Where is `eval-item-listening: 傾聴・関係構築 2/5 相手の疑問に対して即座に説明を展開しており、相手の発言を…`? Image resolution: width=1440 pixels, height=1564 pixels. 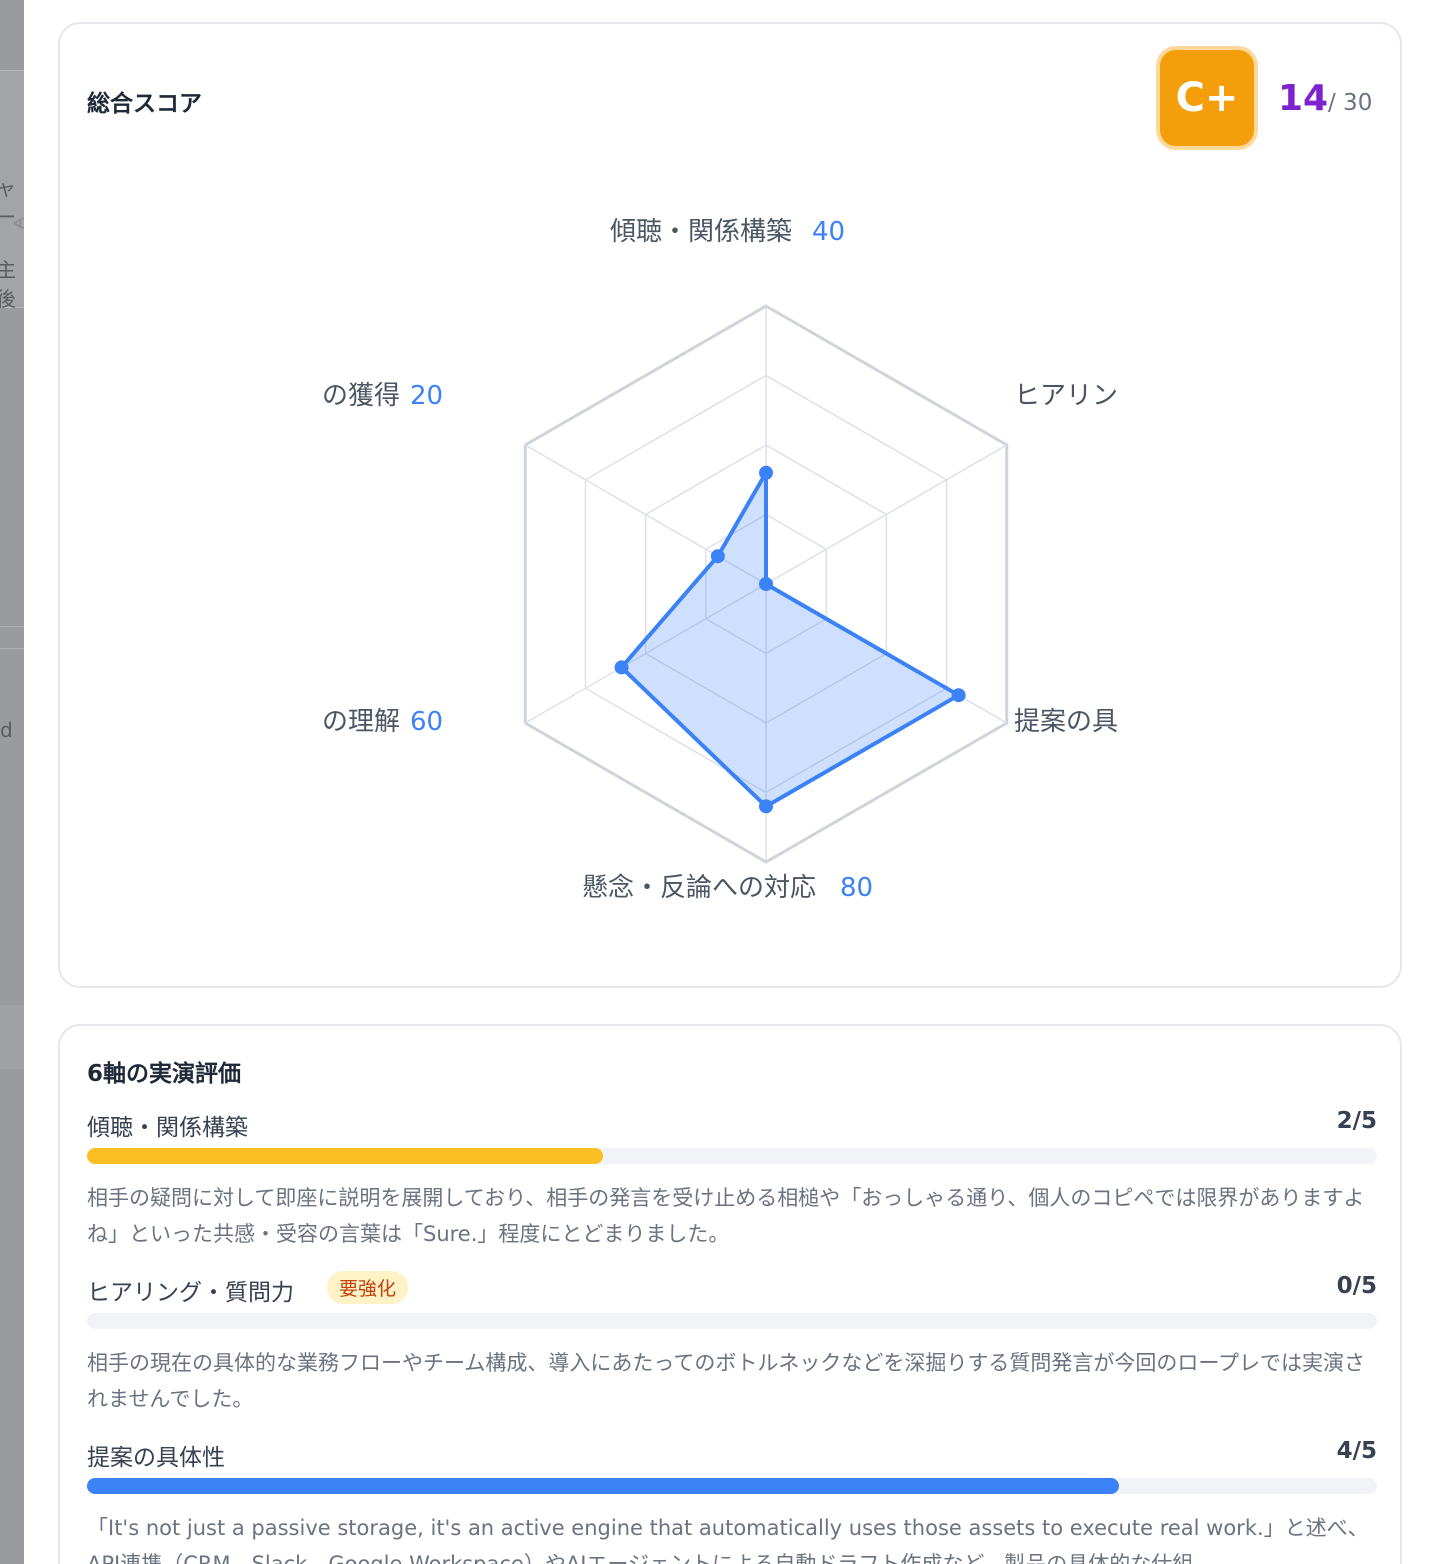
eval-item-listening: 傾聴・関係構築 2/5 相手の疑問に対して即座に説明を展開しており、相手の発言を… is located at coordinates (732, 1180).